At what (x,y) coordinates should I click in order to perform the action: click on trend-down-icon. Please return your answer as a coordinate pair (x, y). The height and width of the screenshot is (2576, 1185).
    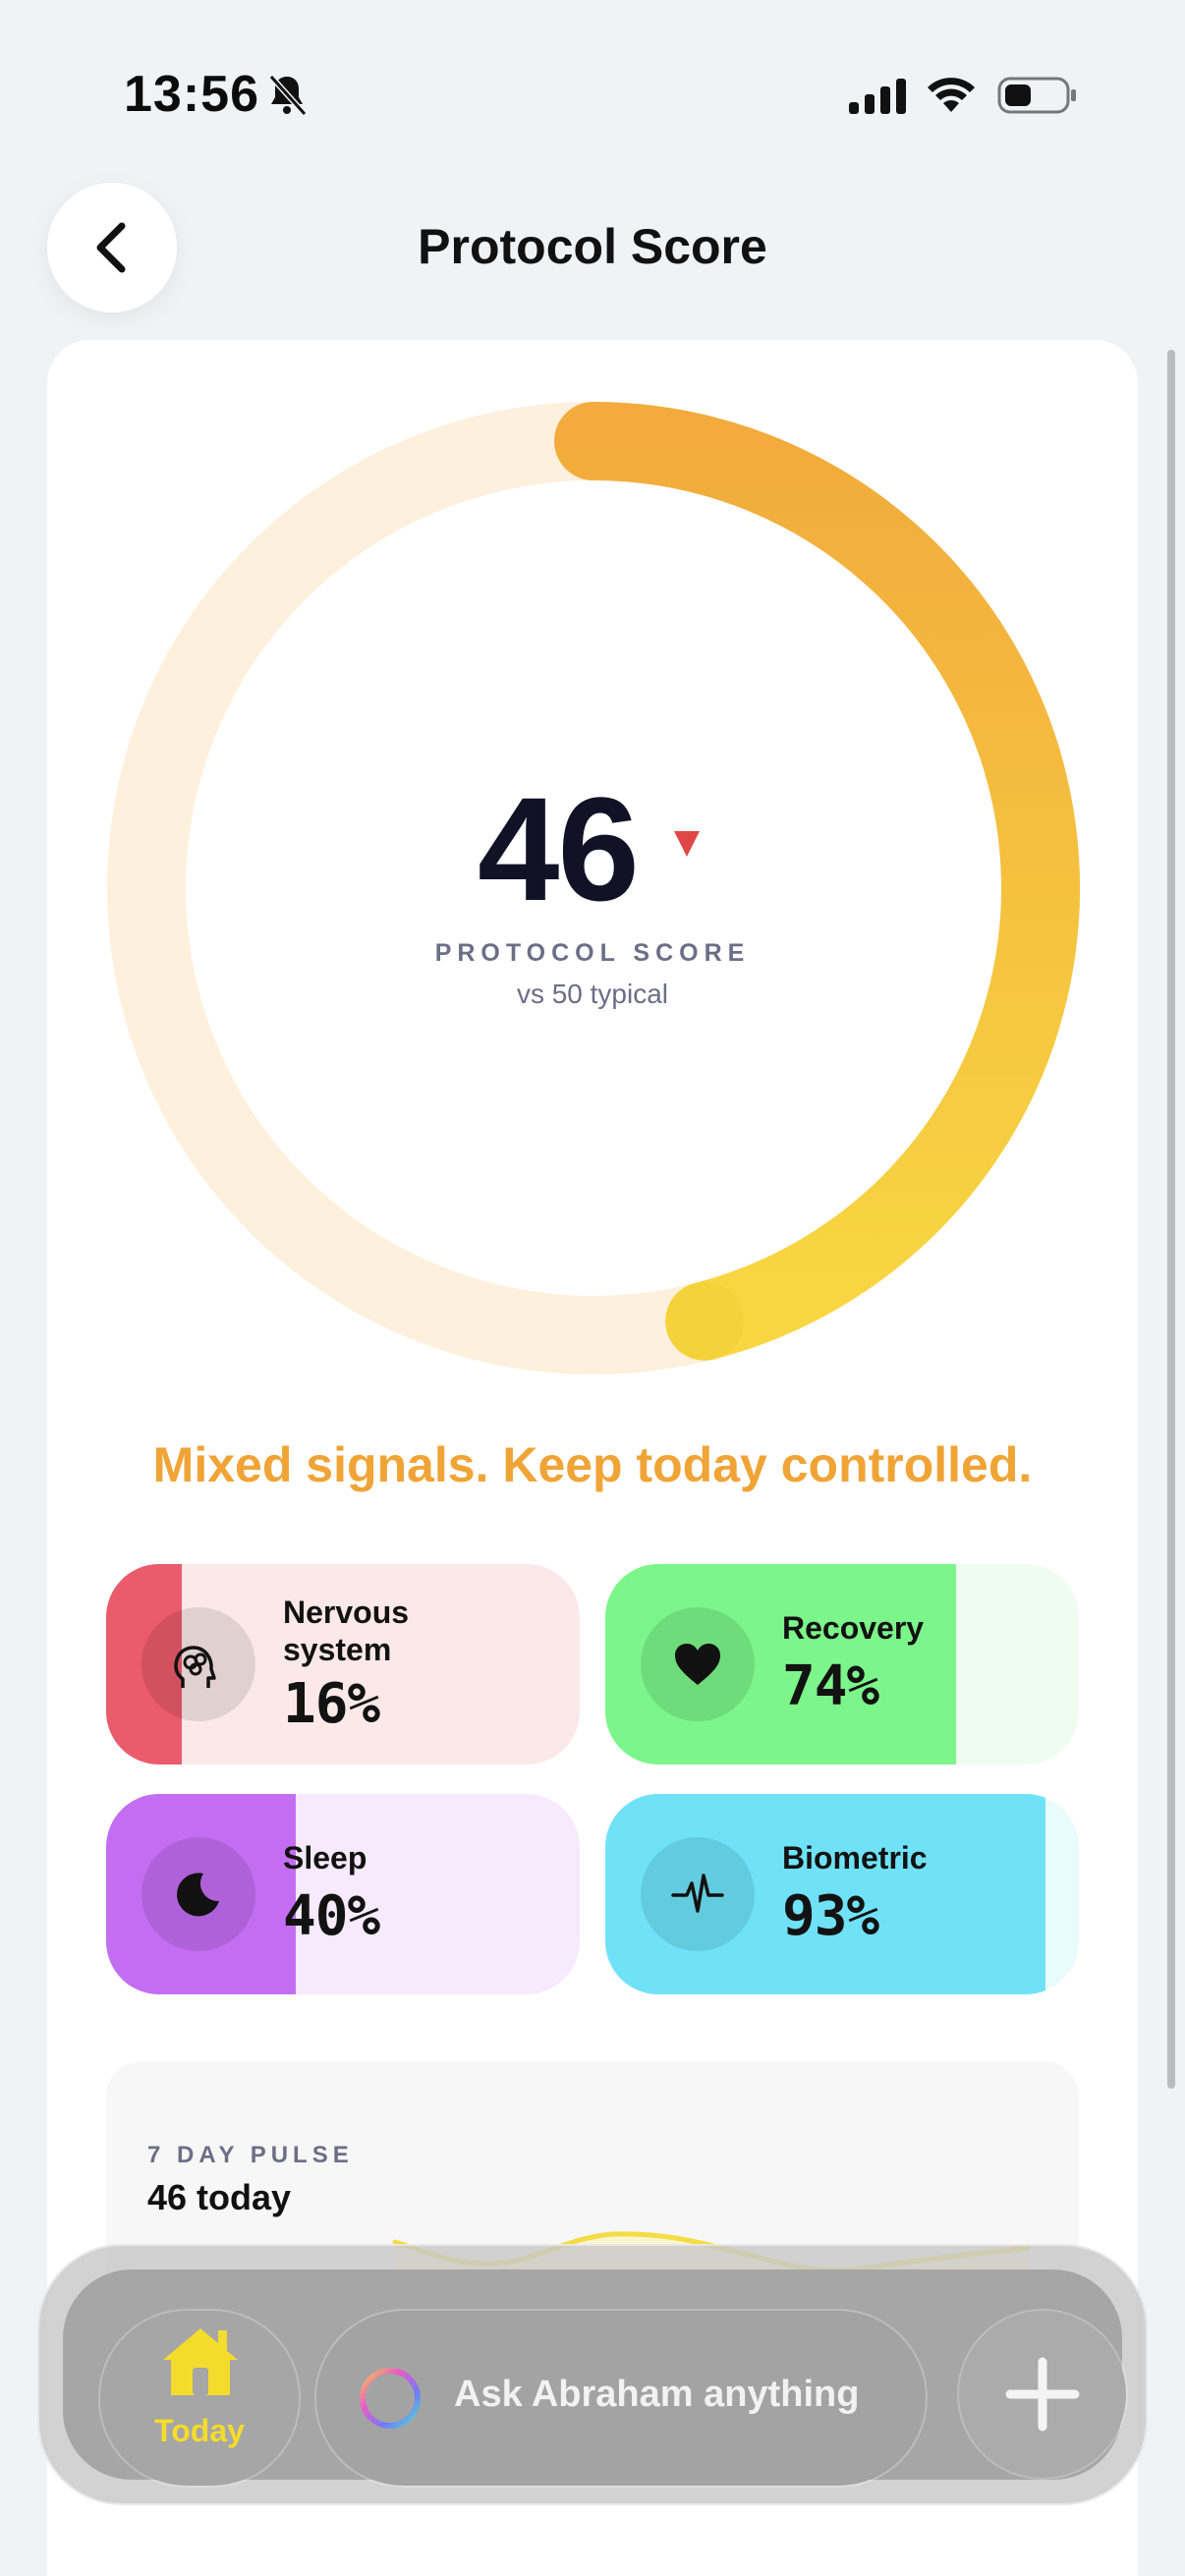
    Looking at the image, I should click on (687, 844).